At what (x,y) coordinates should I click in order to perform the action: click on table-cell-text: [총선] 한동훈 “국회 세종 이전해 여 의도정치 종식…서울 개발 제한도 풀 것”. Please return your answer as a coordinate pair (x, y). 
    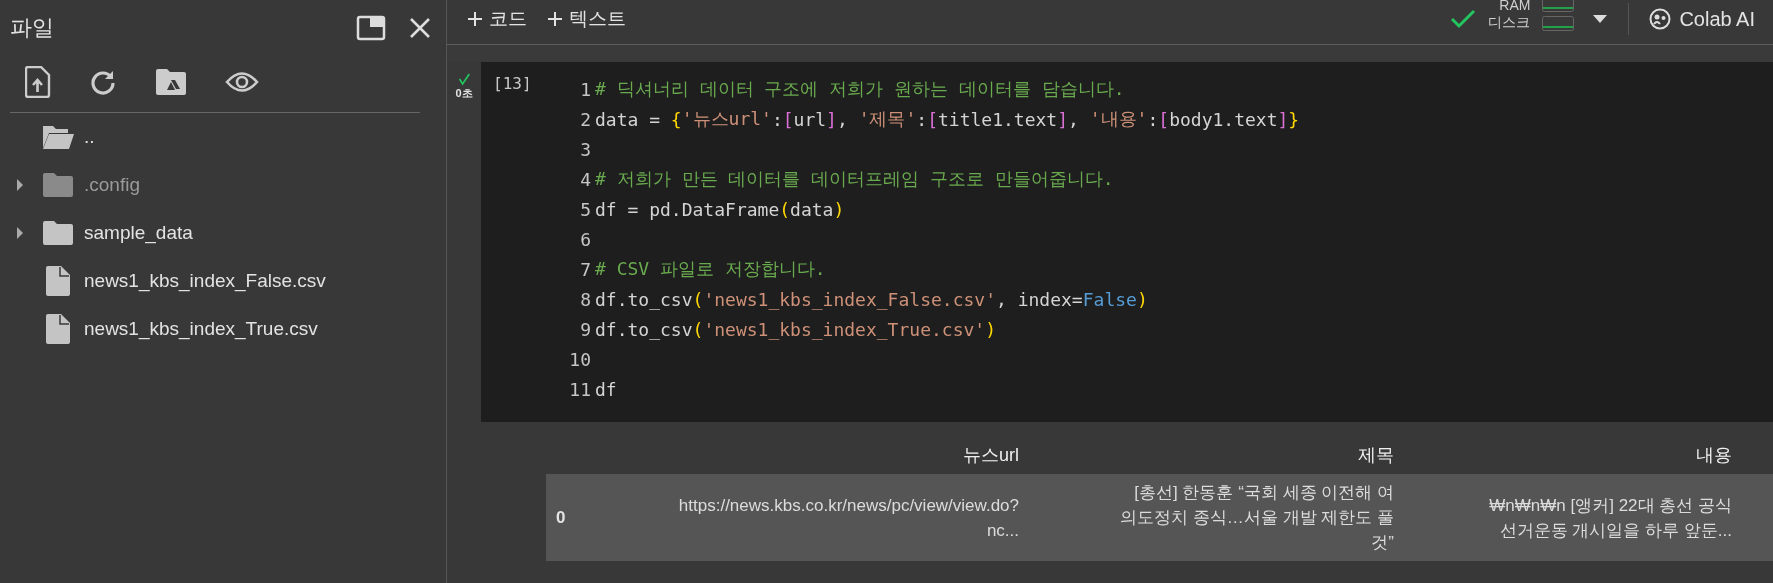
    Looking at the image, I should click on (1257, 518).